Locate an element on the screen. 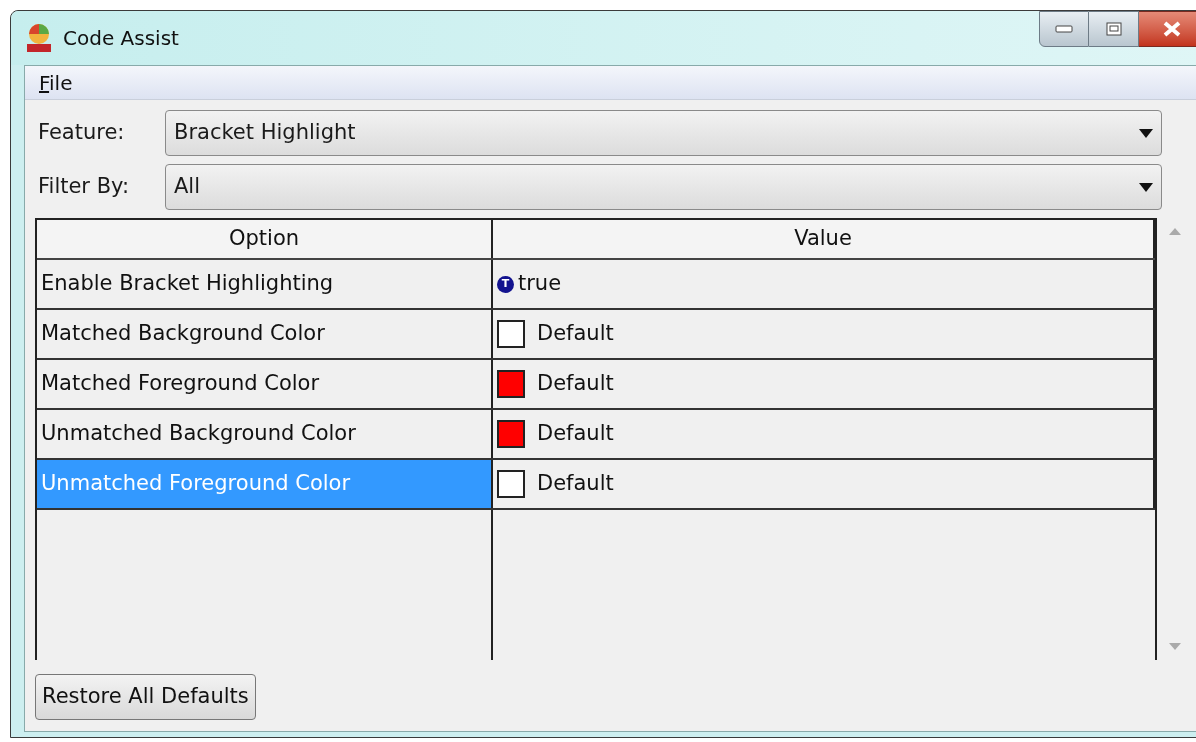 The height and width of the screenshot is (742, 1196). app-logo-icon is located at coordinates (39, 38).